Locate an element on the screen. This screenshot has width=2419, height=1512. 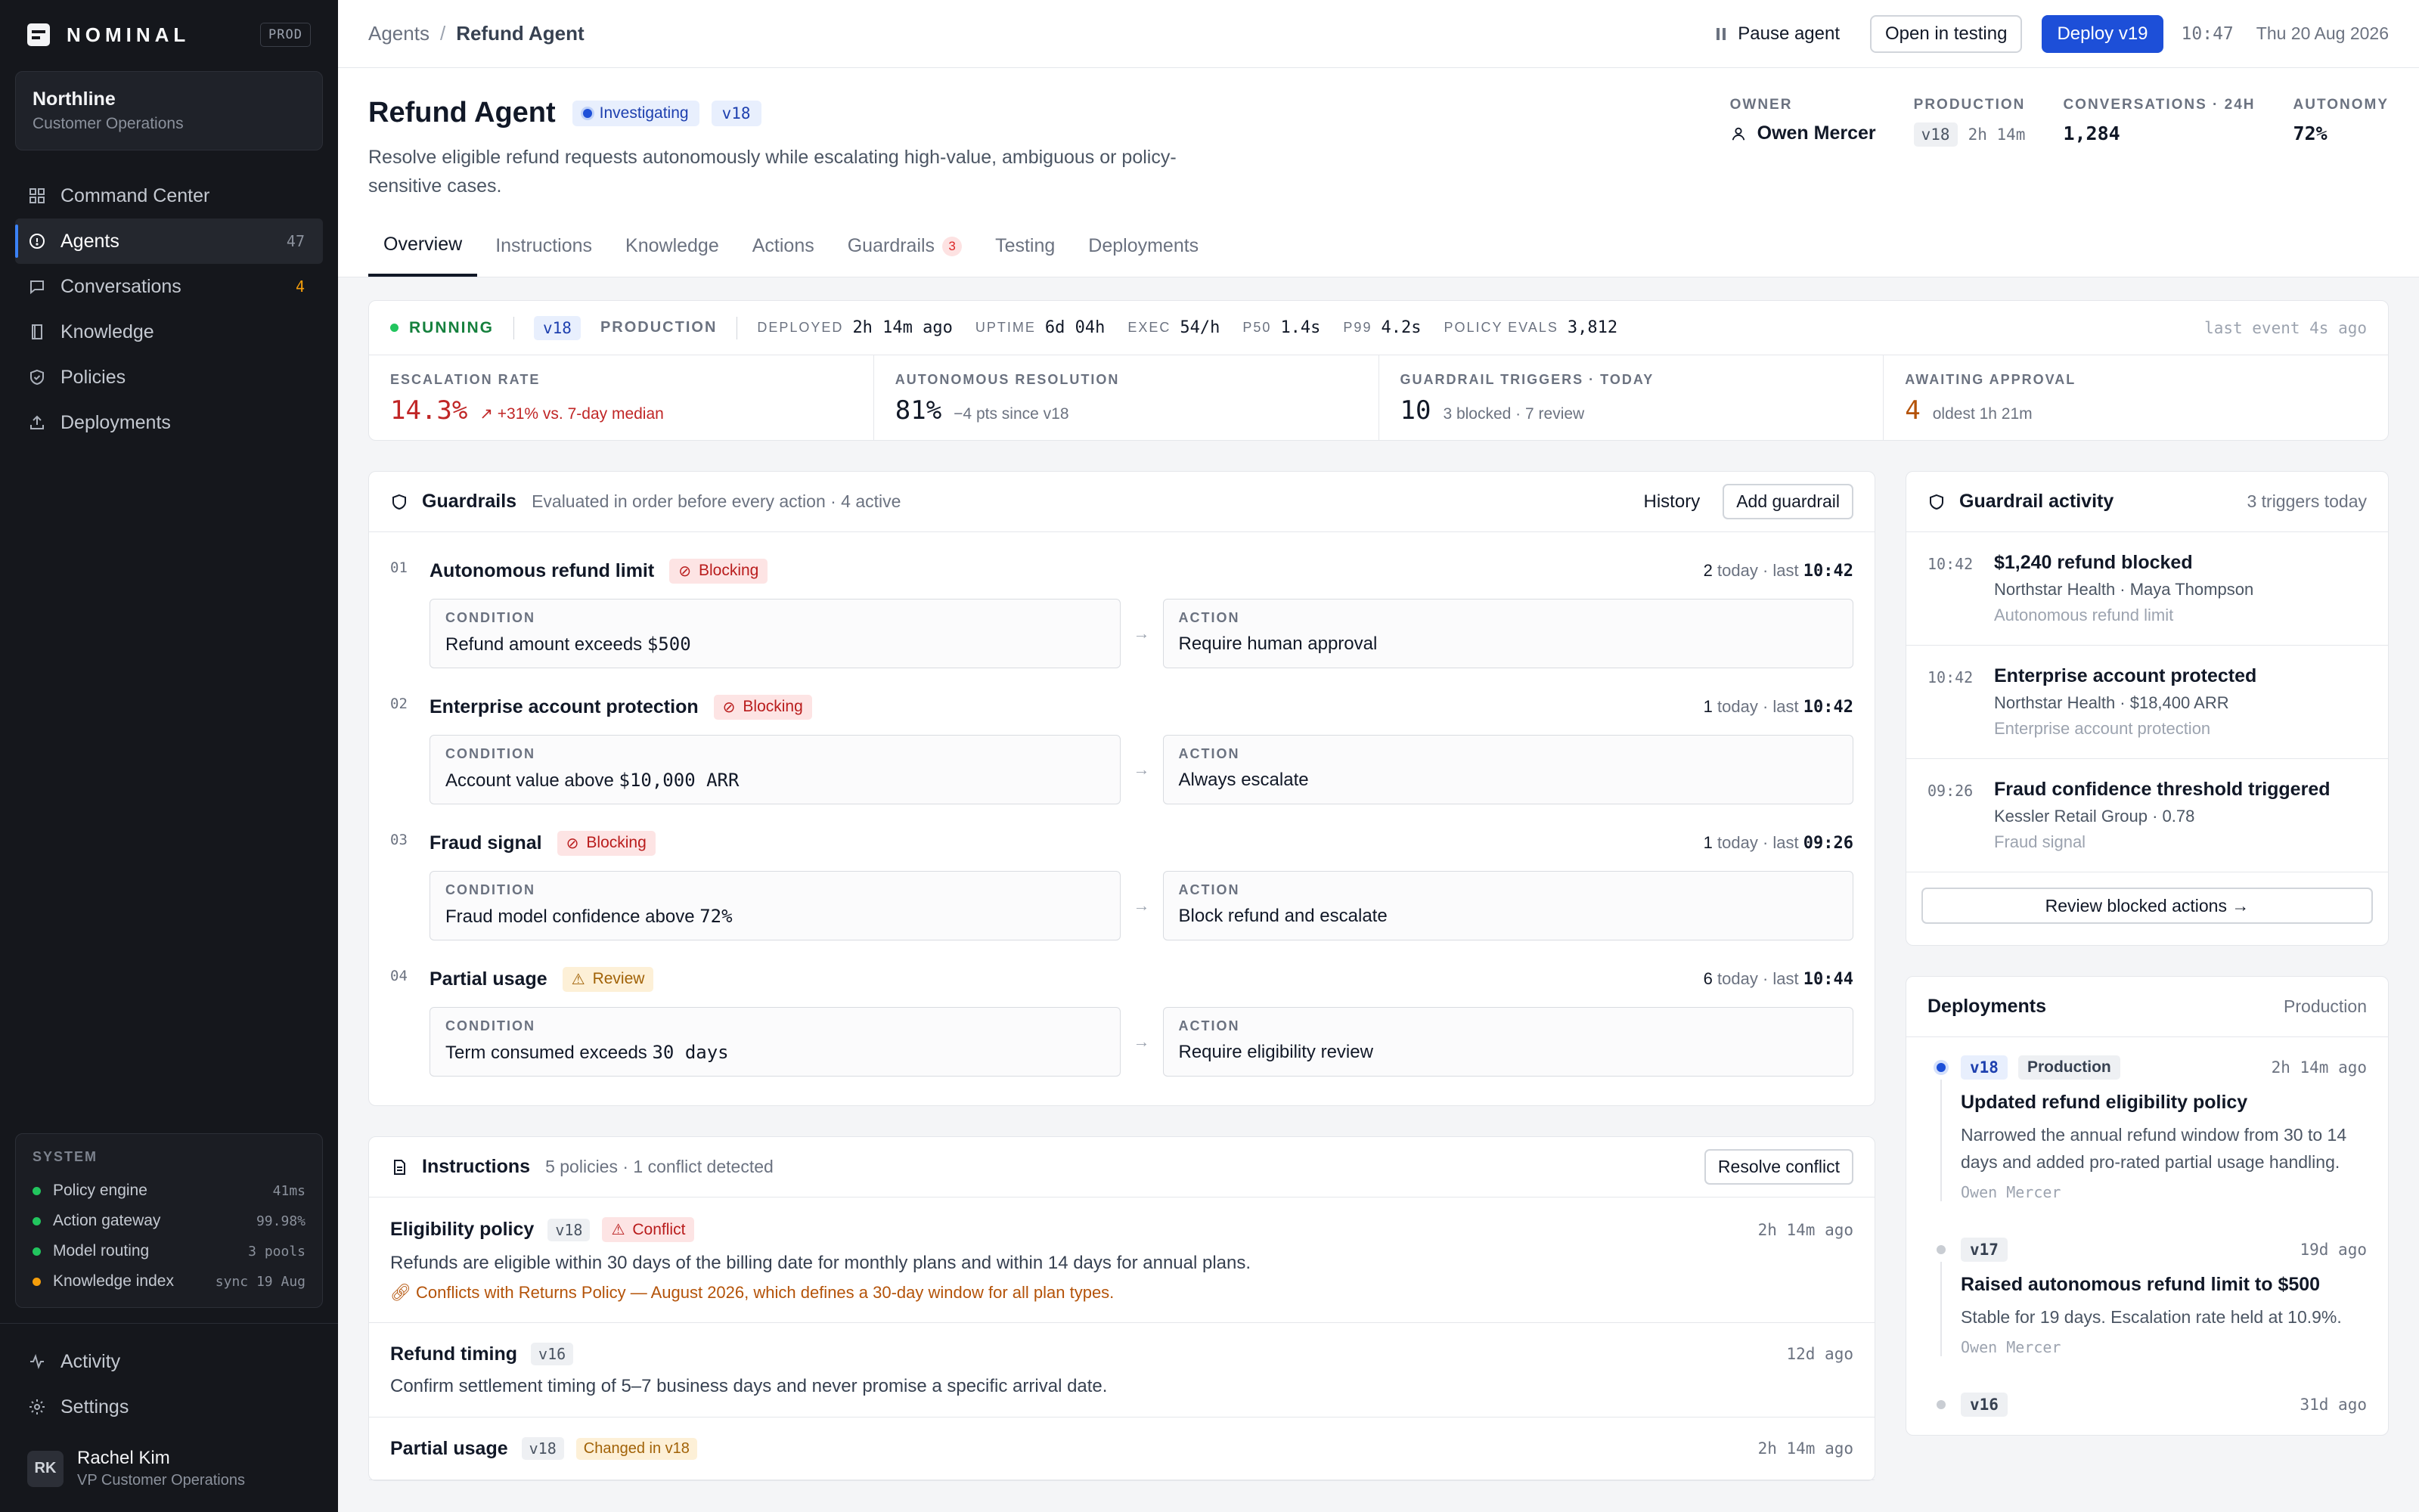
tab-testing: Testing is located at coordinates (1025, 256).